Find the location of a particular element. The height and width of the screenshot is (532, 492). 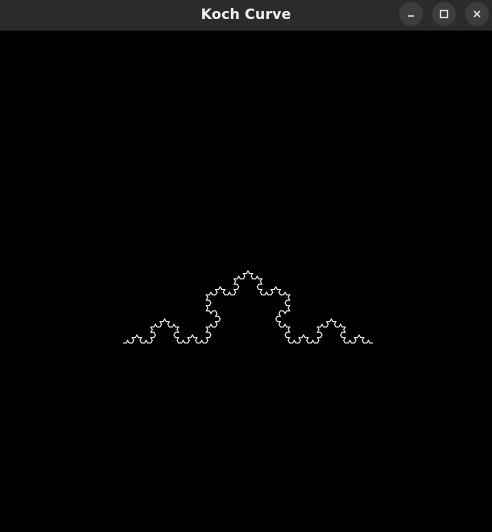

minimize-button is located at coordinates (411, 14).